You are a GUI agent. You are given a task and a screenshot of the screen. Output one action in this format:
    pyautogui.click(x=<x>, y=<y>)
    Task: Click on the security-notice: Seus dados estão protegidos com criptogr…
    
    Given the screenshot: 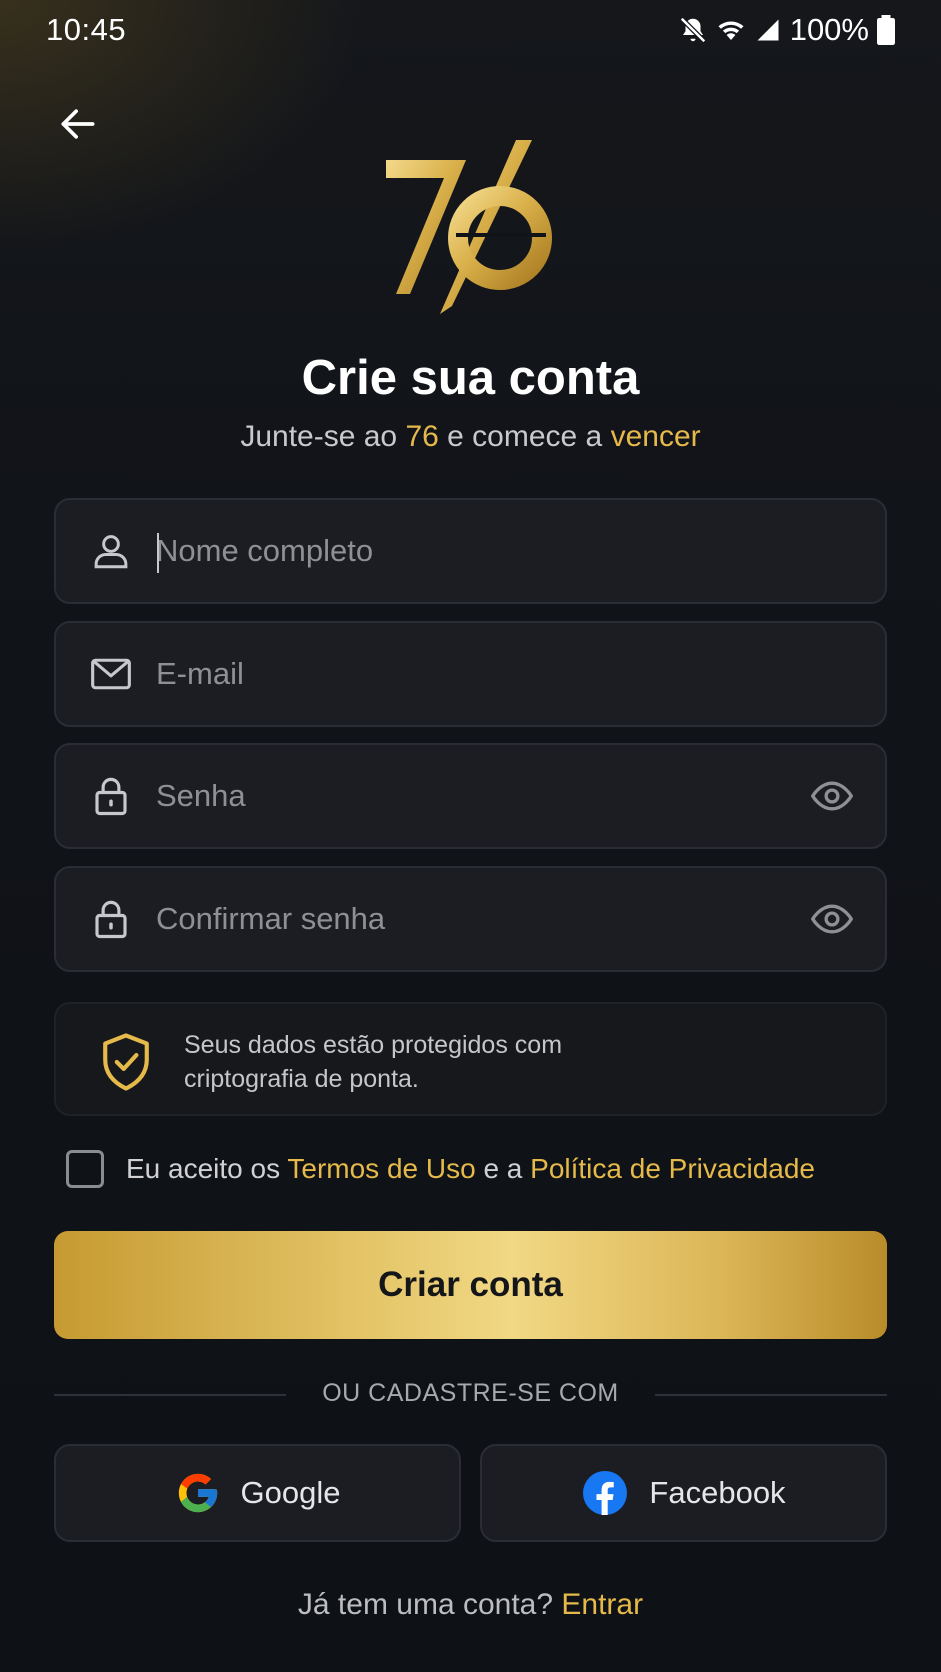 What is the action you would take?
    pyautogui.click(x=470, y=1059)
    